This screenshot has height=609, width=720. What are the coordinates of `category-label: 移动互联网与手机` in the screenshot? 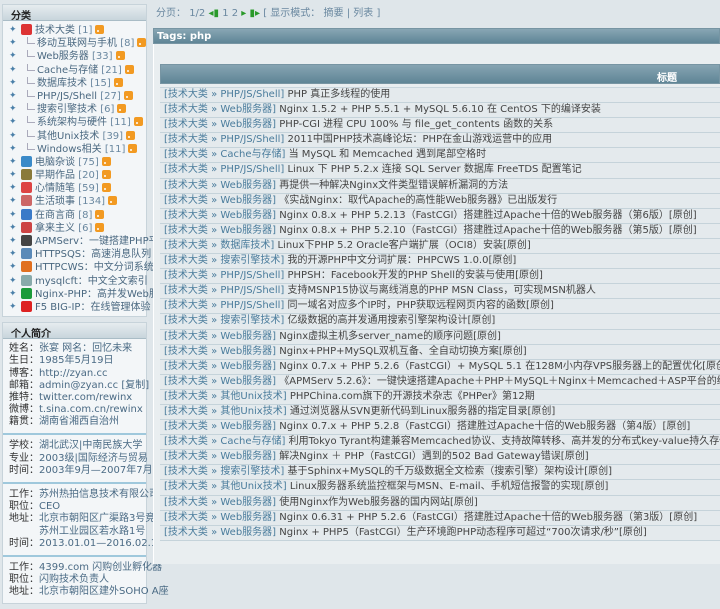 It's located at (77, 43).